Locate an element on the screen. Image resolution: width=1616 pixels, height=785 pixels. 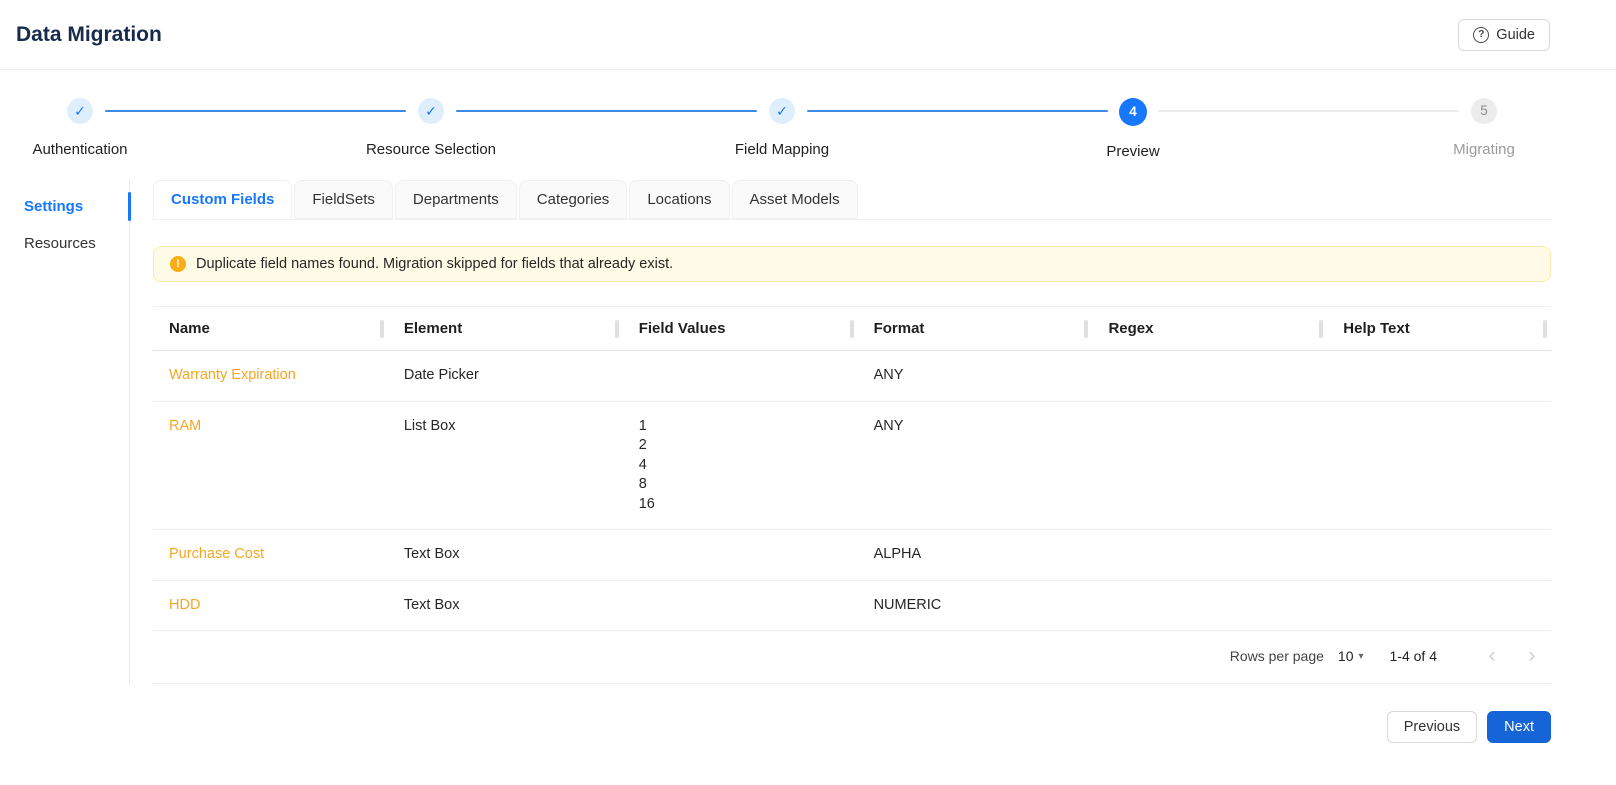
field-value-line: 1 is located at coordinates (642, 425).